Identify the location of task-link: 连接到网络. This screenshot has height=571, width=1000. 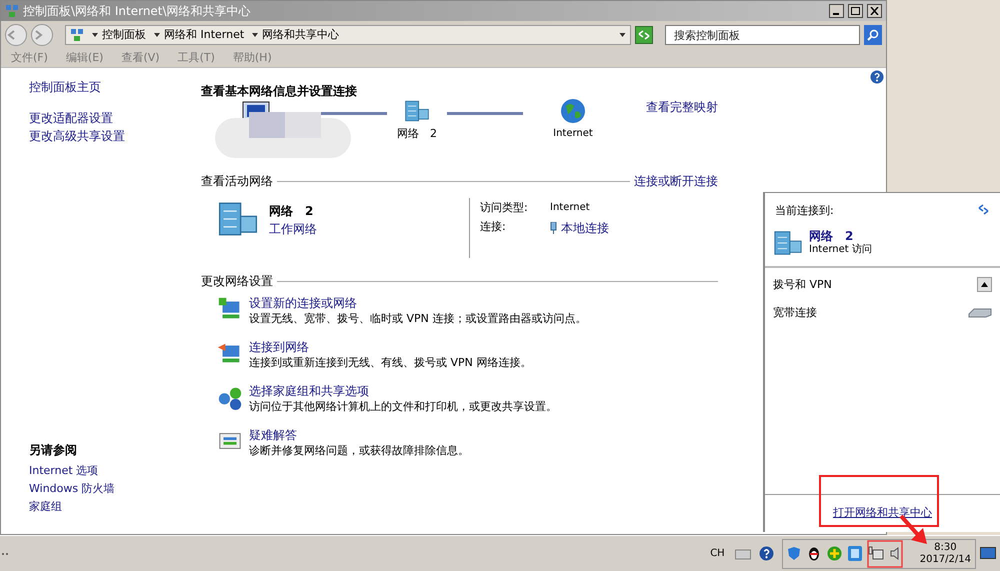
(390, 347).